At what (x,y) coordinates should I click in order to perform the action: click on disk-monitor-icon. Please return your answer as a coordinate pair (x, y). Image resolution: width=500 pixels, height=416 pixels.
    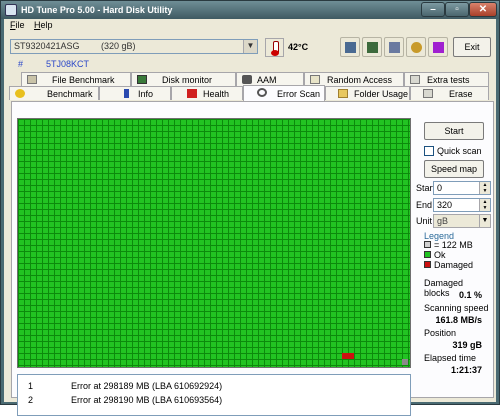
    Looking at the image, I should click on (142, 79).